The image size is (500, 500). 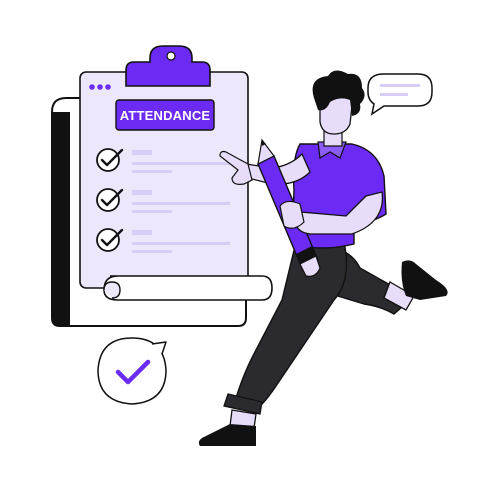 What do you see at coordinates (188, 288) in the screenshot?
I see `paper-roll` at bounding box center [188, 288].